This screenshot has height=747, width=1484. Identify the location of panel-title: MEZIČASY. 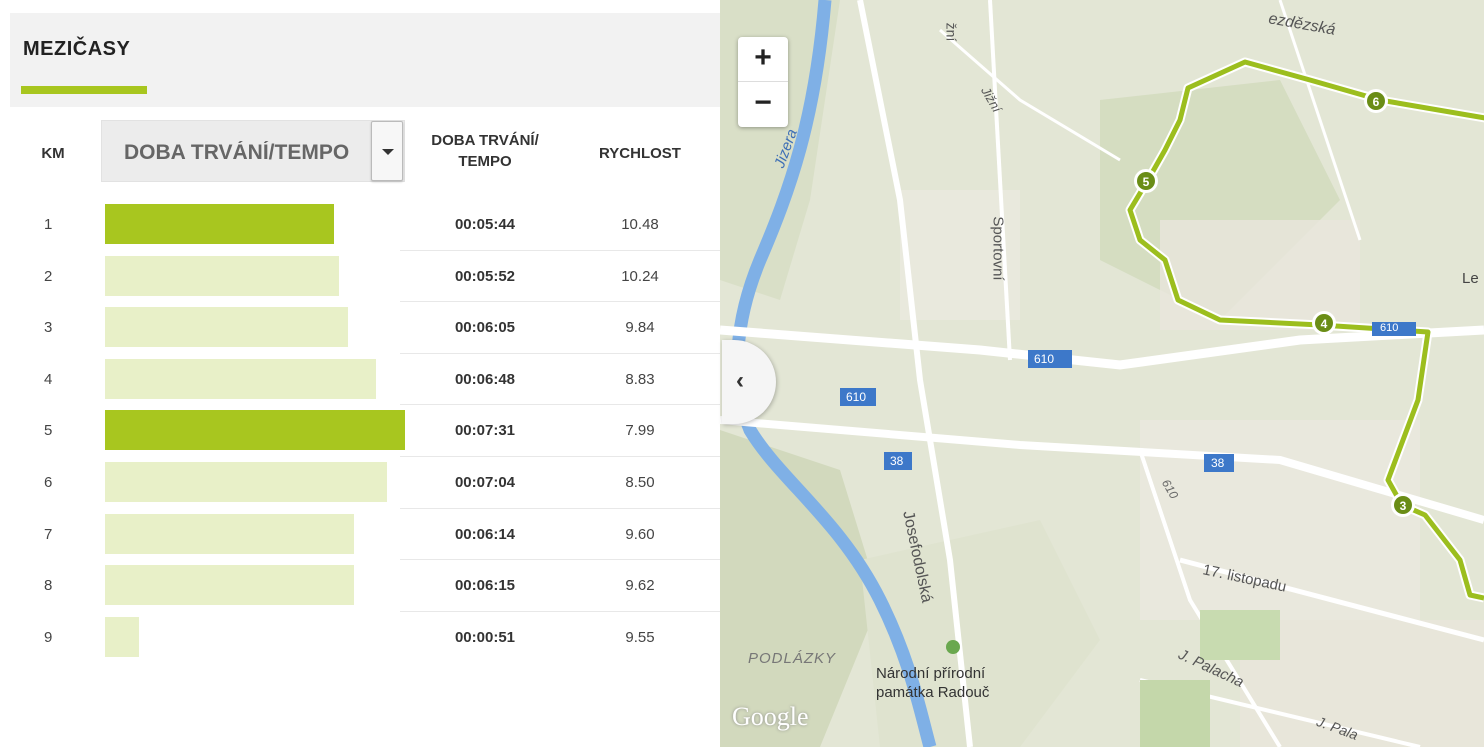
(77, 49).